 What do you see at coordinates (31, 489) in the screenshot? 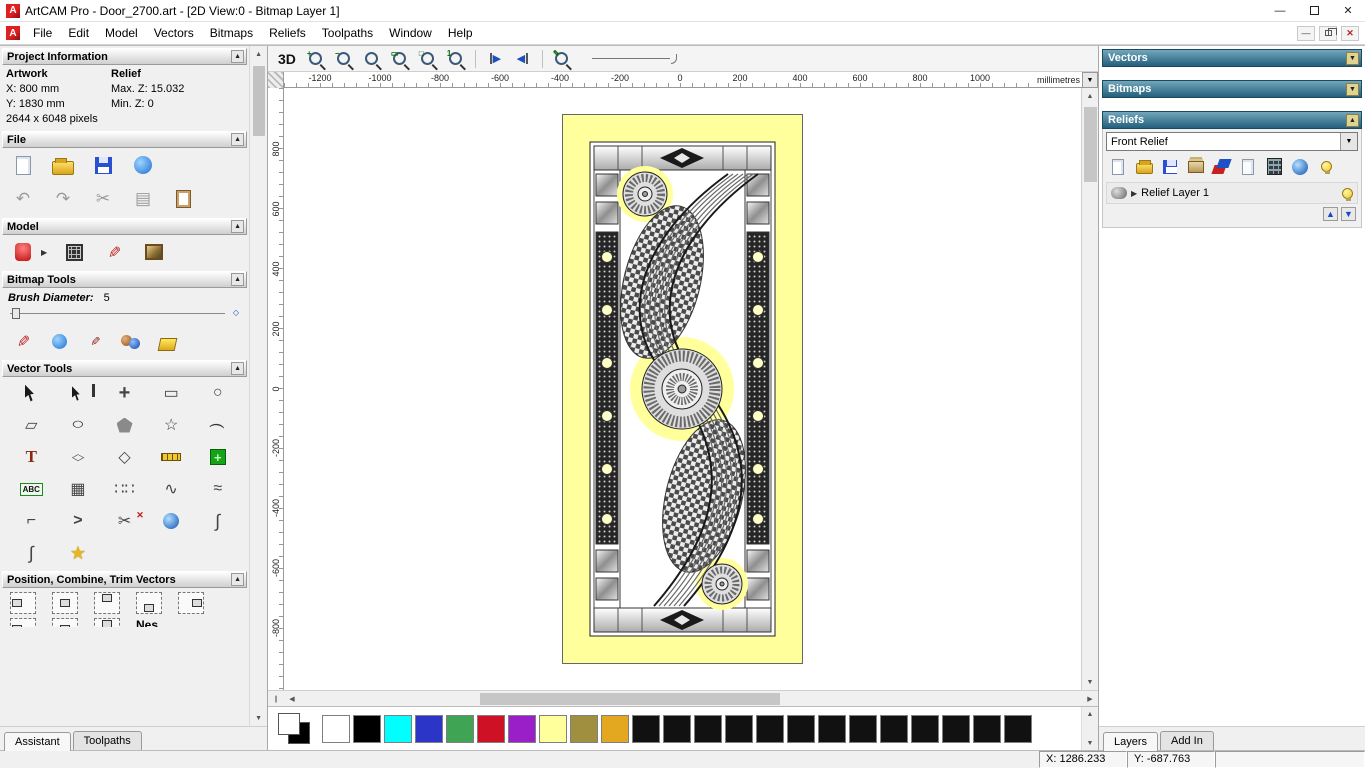
I see `text-block-tool: ABC` at bounding box center [31, 489].